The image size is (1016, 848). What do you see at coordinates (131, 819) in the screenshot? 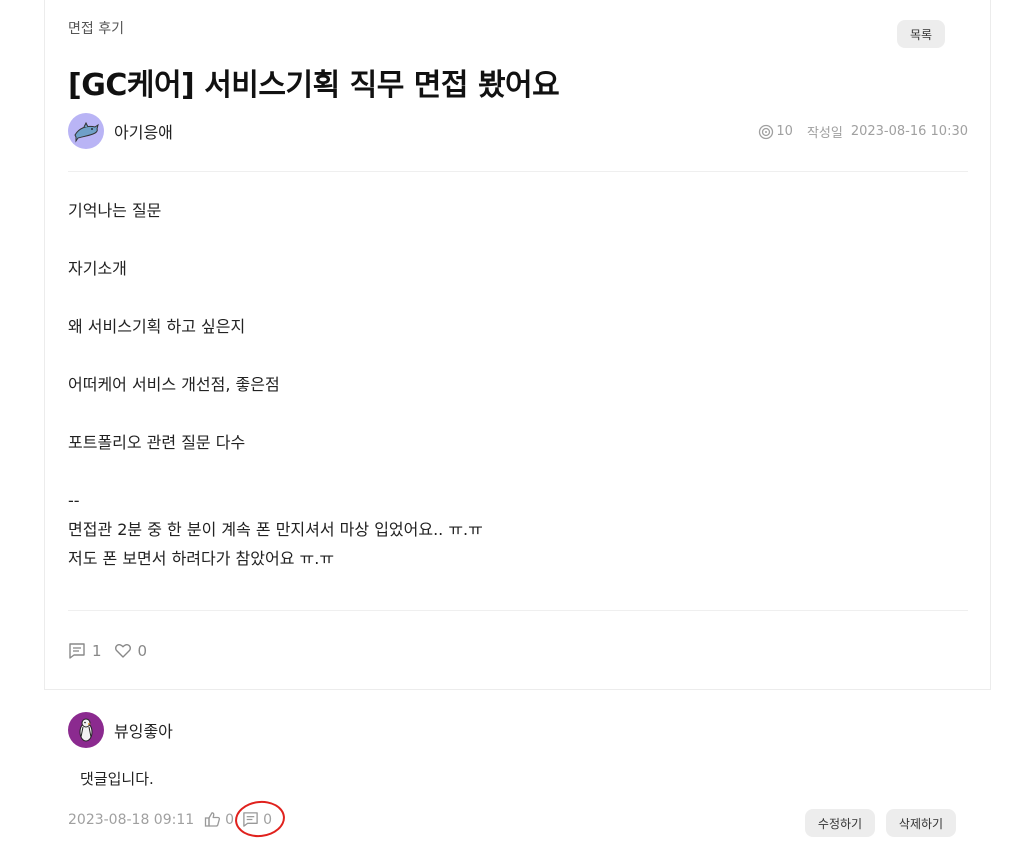
I see `comment-date: 2023-08-18 09:11` at bounding box center [131, 819].